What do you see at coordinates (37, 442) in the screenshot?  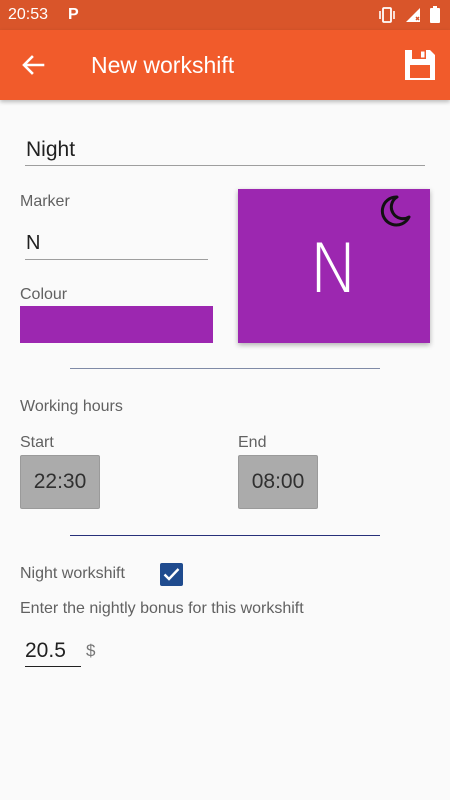 I see `start-label: Start` at bounding box center [37, 442].